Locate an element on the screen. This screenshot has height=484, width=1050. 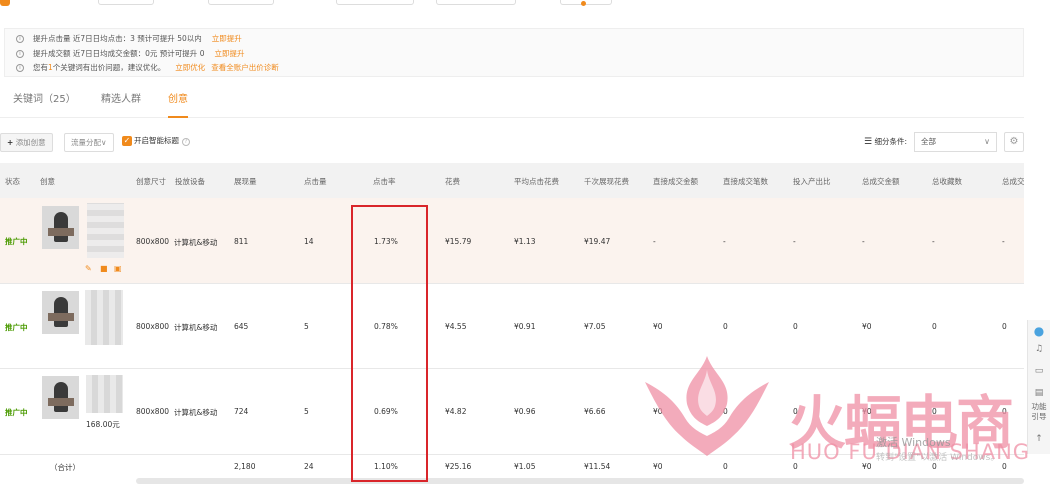
column-header: 直接成交金额 is located at coordinates (675, 181).